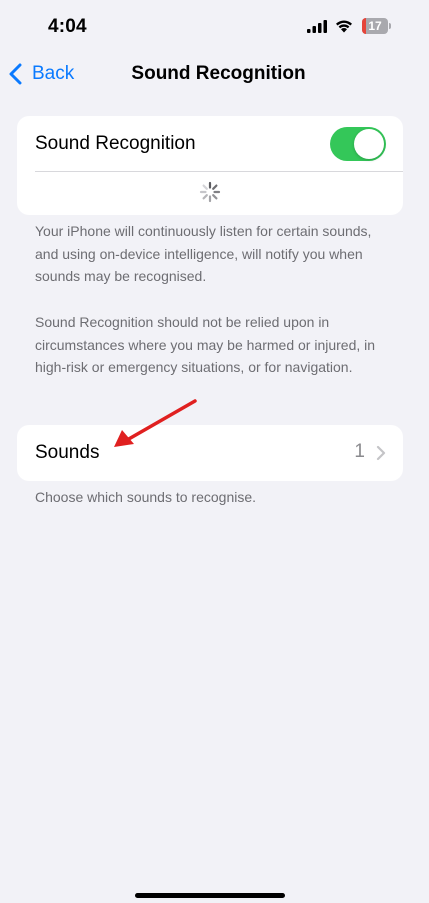  What do you see at coordinates (219, 171) in the screenshot?
I see `divider` at bounding box center [219, 171].